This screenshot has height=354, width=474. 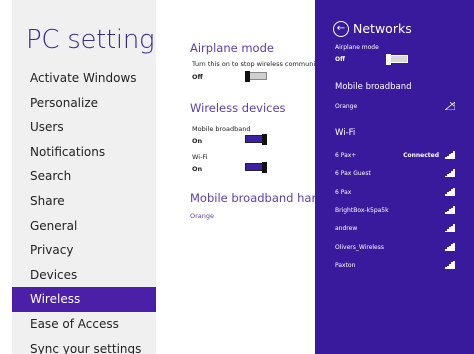 I want to click on nav-item-ease-of-access: Ease of Access, so click(x=84, y=324).